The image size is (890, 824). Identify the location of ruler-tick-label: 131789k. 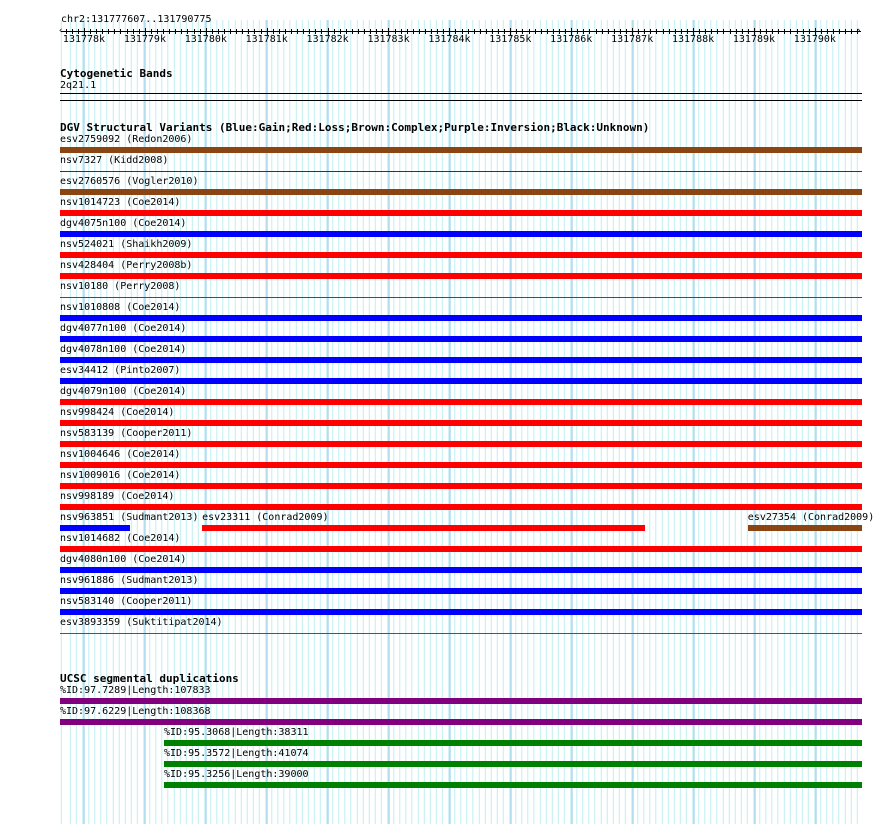
(754, 39).